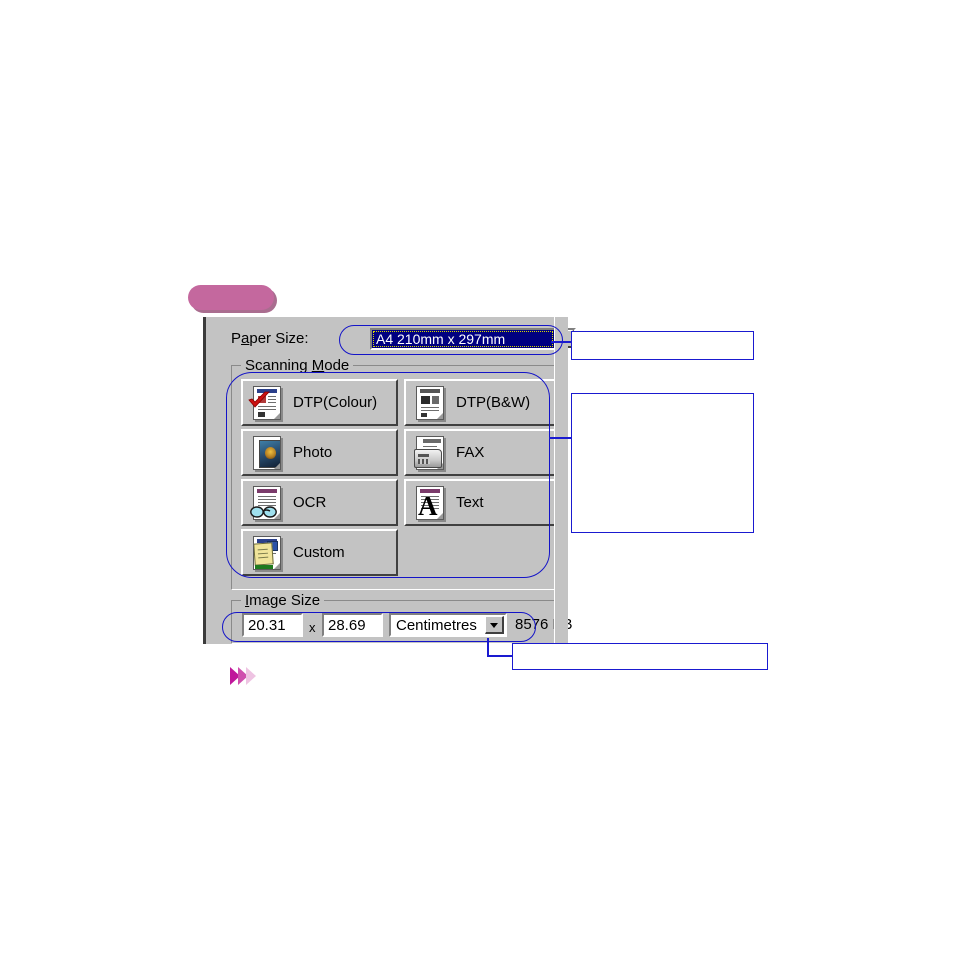 The image size is (954, 954). What do you see at coordinates (347, 625) in the screenshot?
I see `image-height-value: 28.69` at bounding box center [347, 625].